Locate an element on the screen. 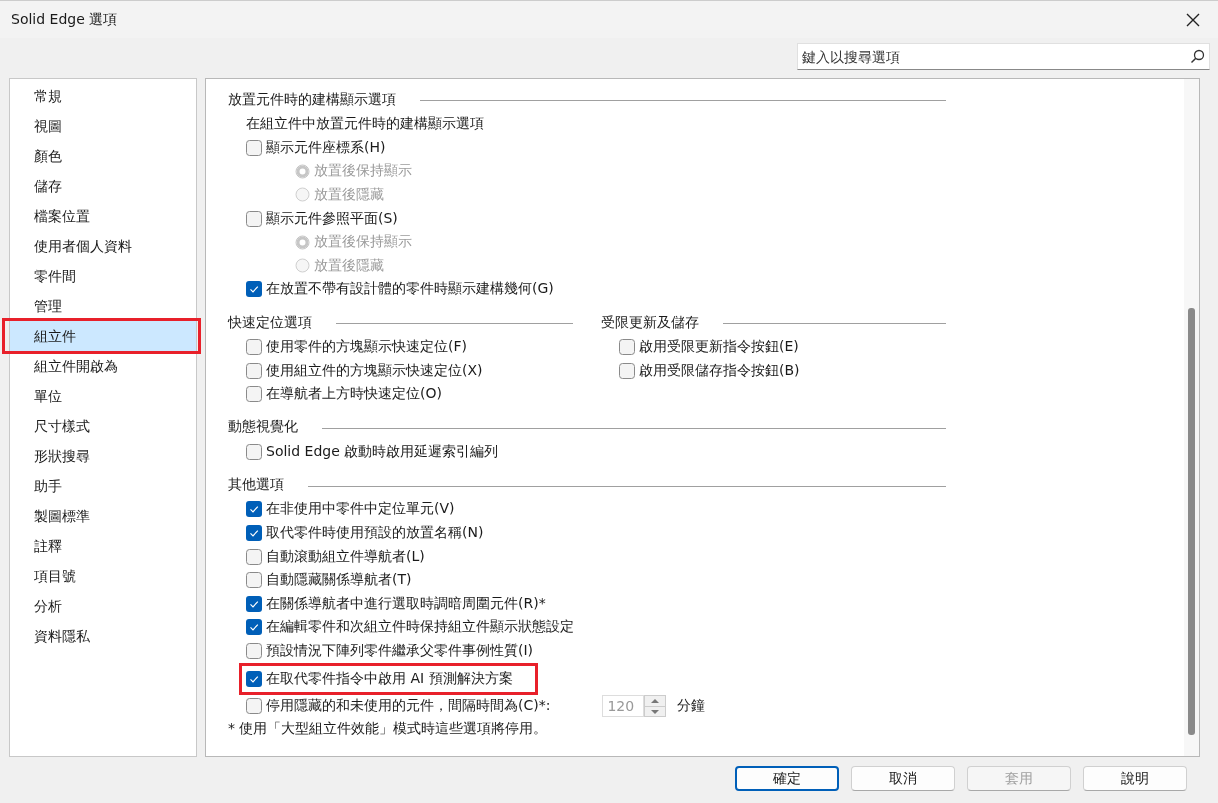  checkbox-label: 使用組立件的方塊顯示快速定位(X) is located at coordinates (374, 370).